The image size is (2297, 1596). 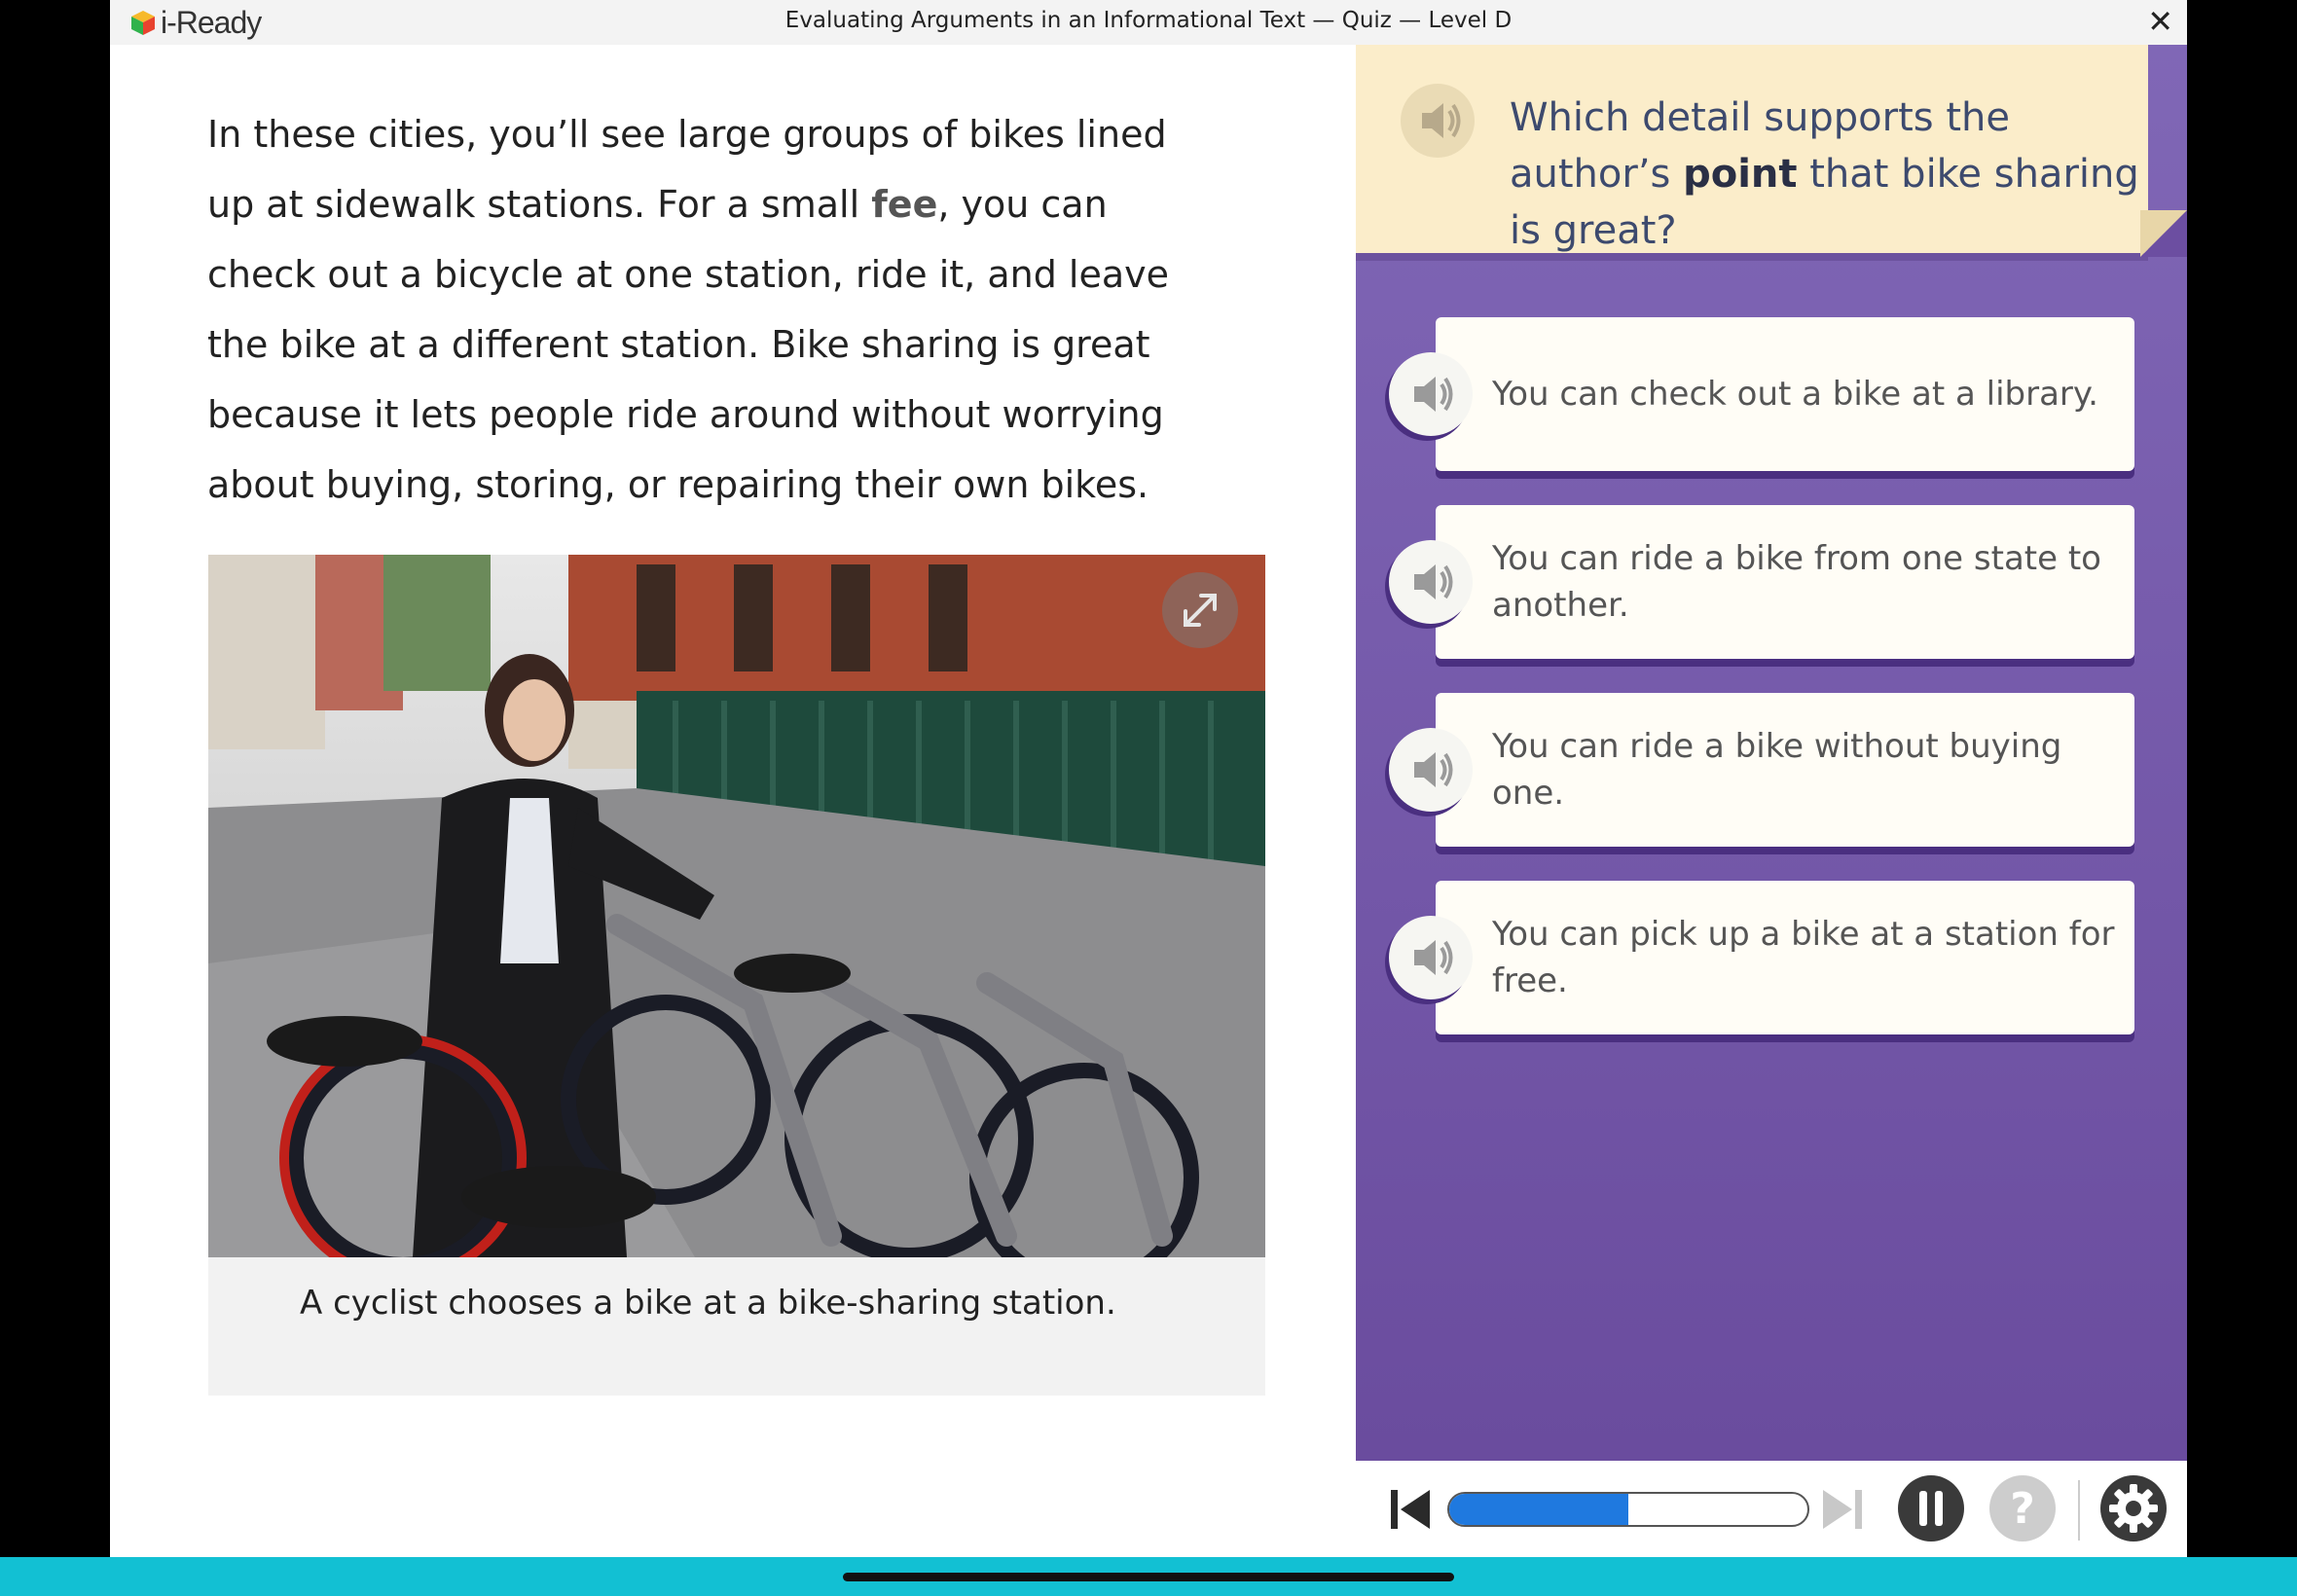 What do you see at coordinates (1931, 1508) in the screenshot?
I see `pause-icon` at bounding box center [1931, 1508].